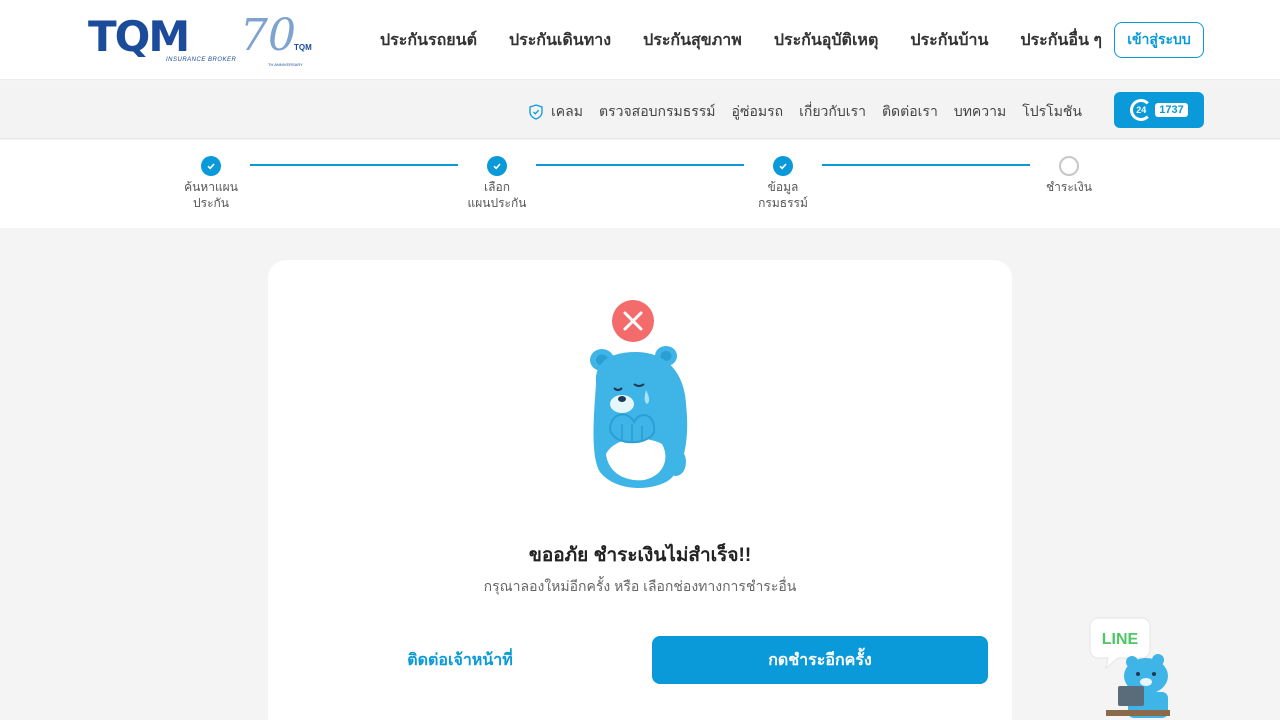 The height and width of the screenshot is (720, 1280). I want to click on subnav-claim: เคลม, so click(556, 112).